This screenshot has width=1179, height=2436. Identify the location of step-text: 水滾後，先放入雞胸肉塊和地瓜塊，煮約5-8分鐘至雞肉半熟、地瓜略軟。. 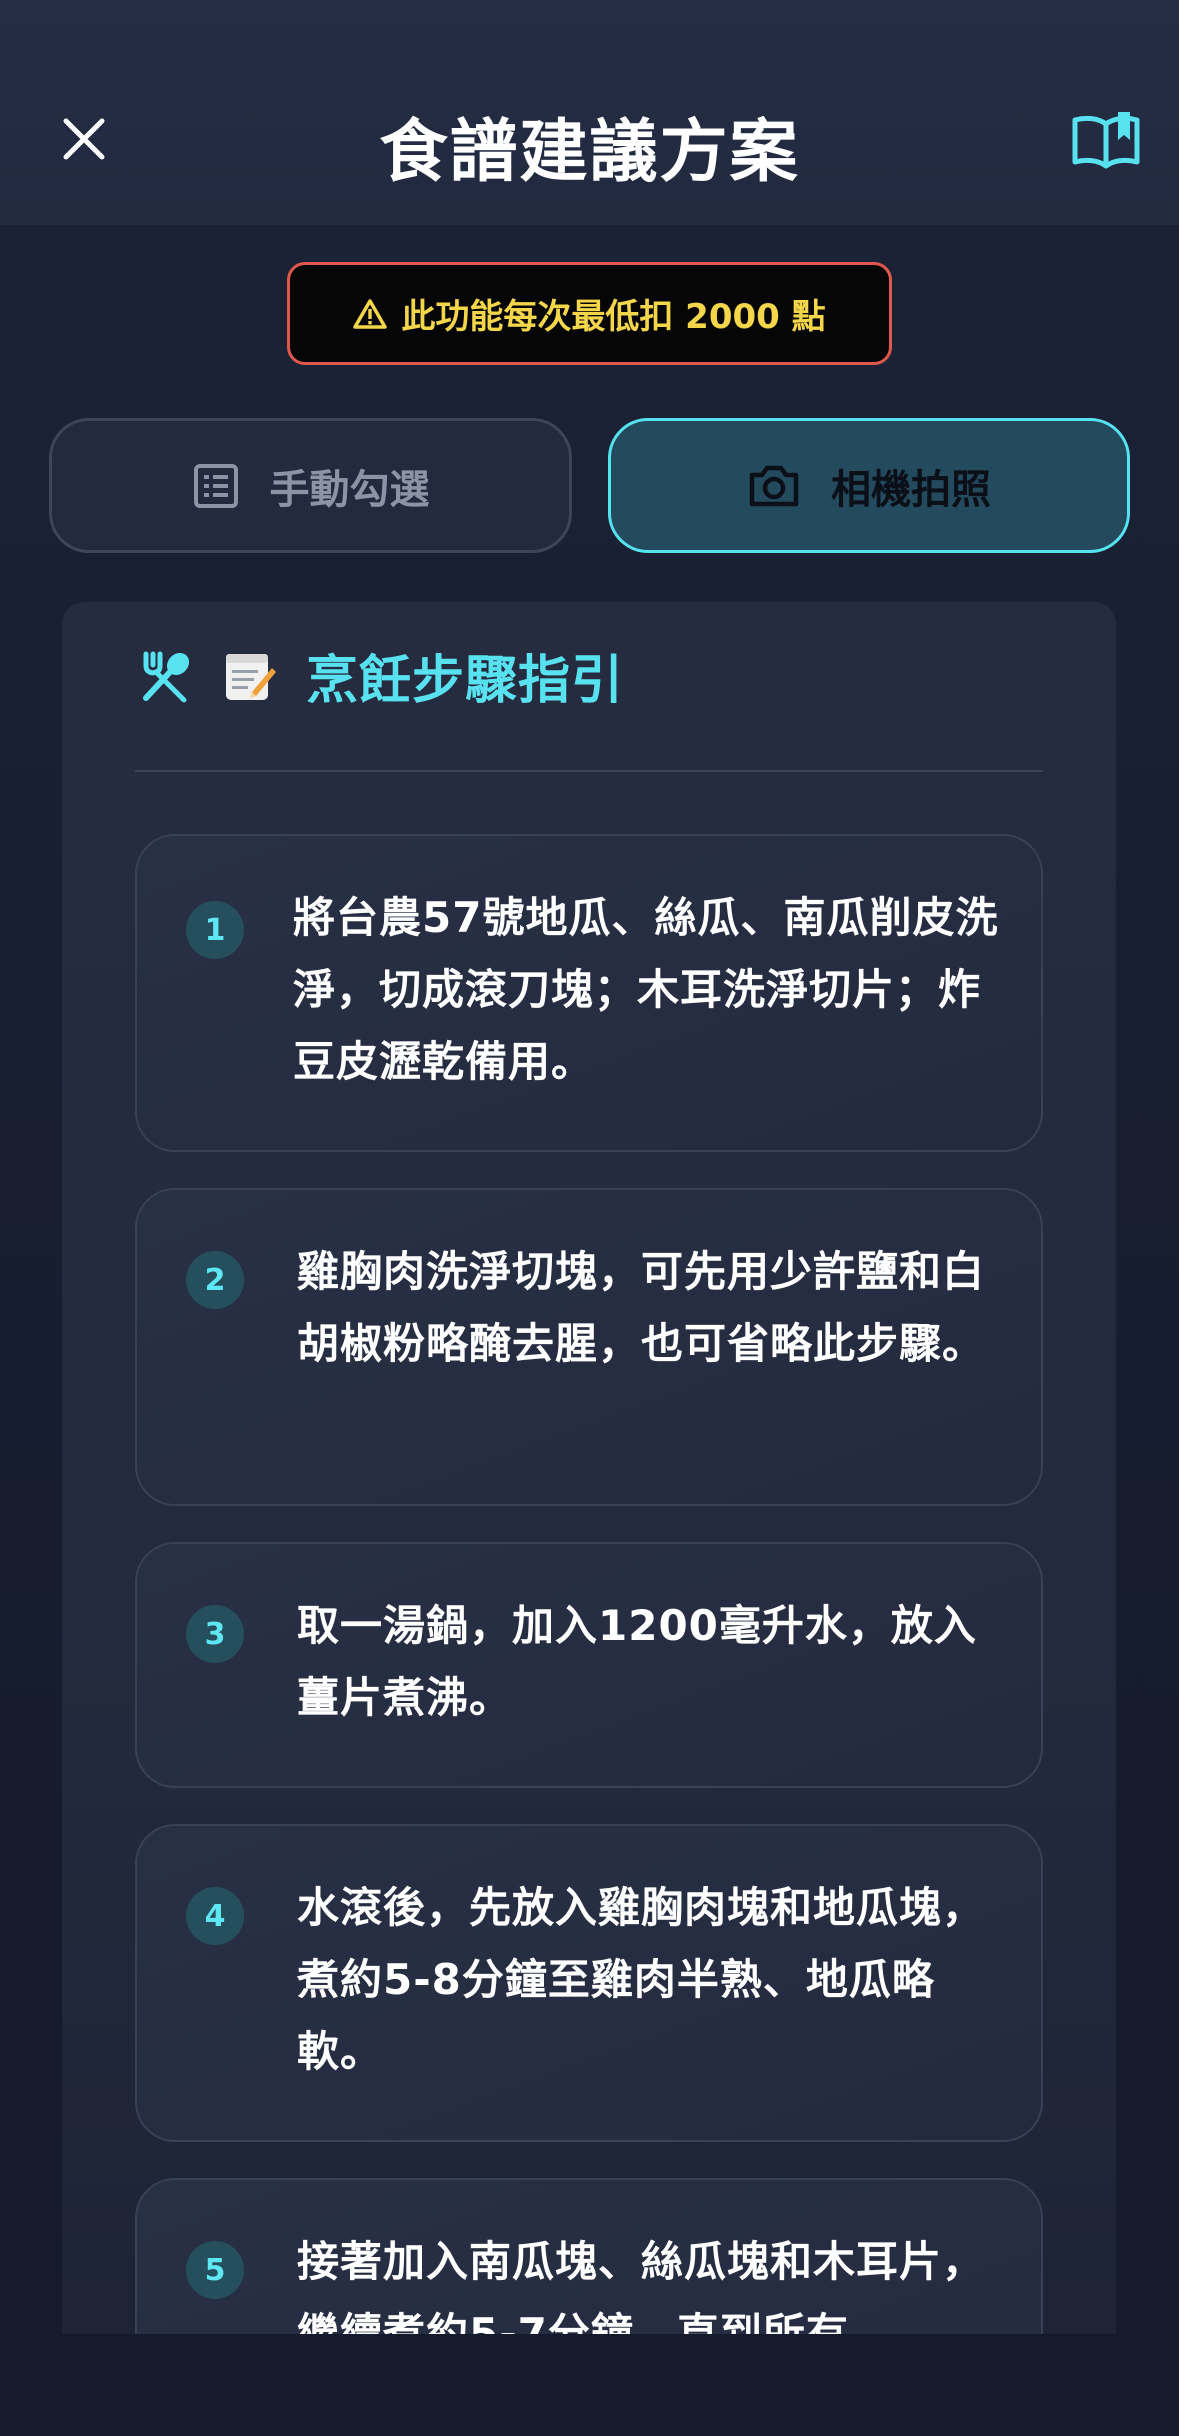
(641, 1979).